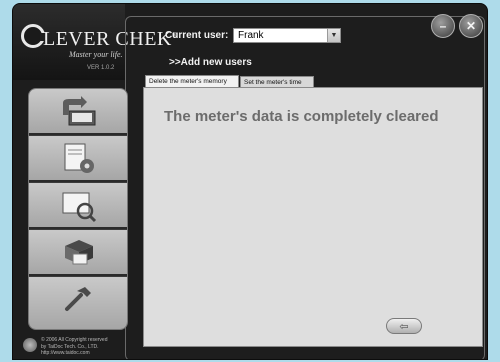 This screenshot has width=500, height=362. Describe the element at coordinates (30, 345) in the screenshot. I see `globe-icon` at that location.